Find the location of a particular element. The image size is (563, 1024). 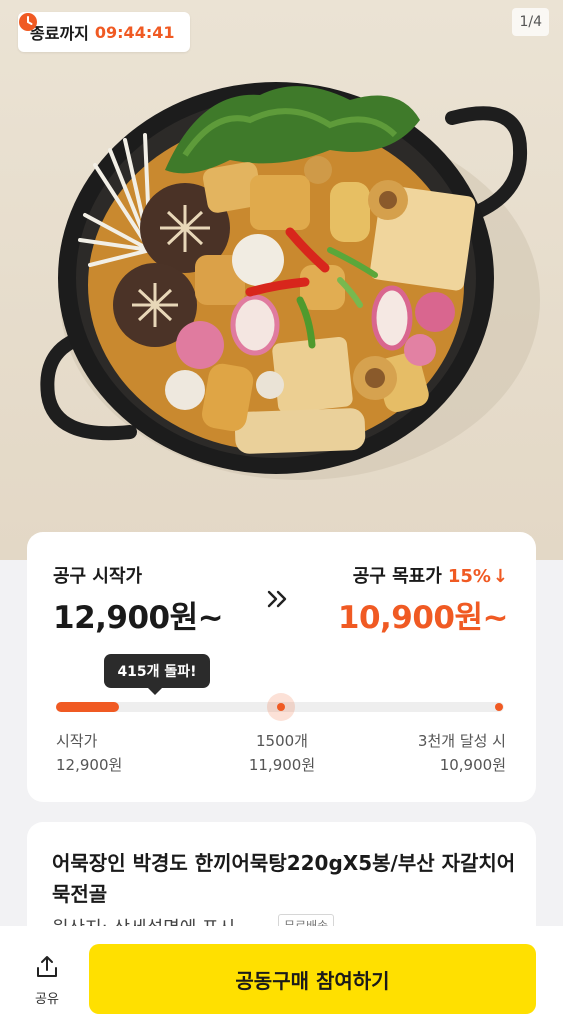

milestone-label: 시작가 is located at coordinates (77, 741).